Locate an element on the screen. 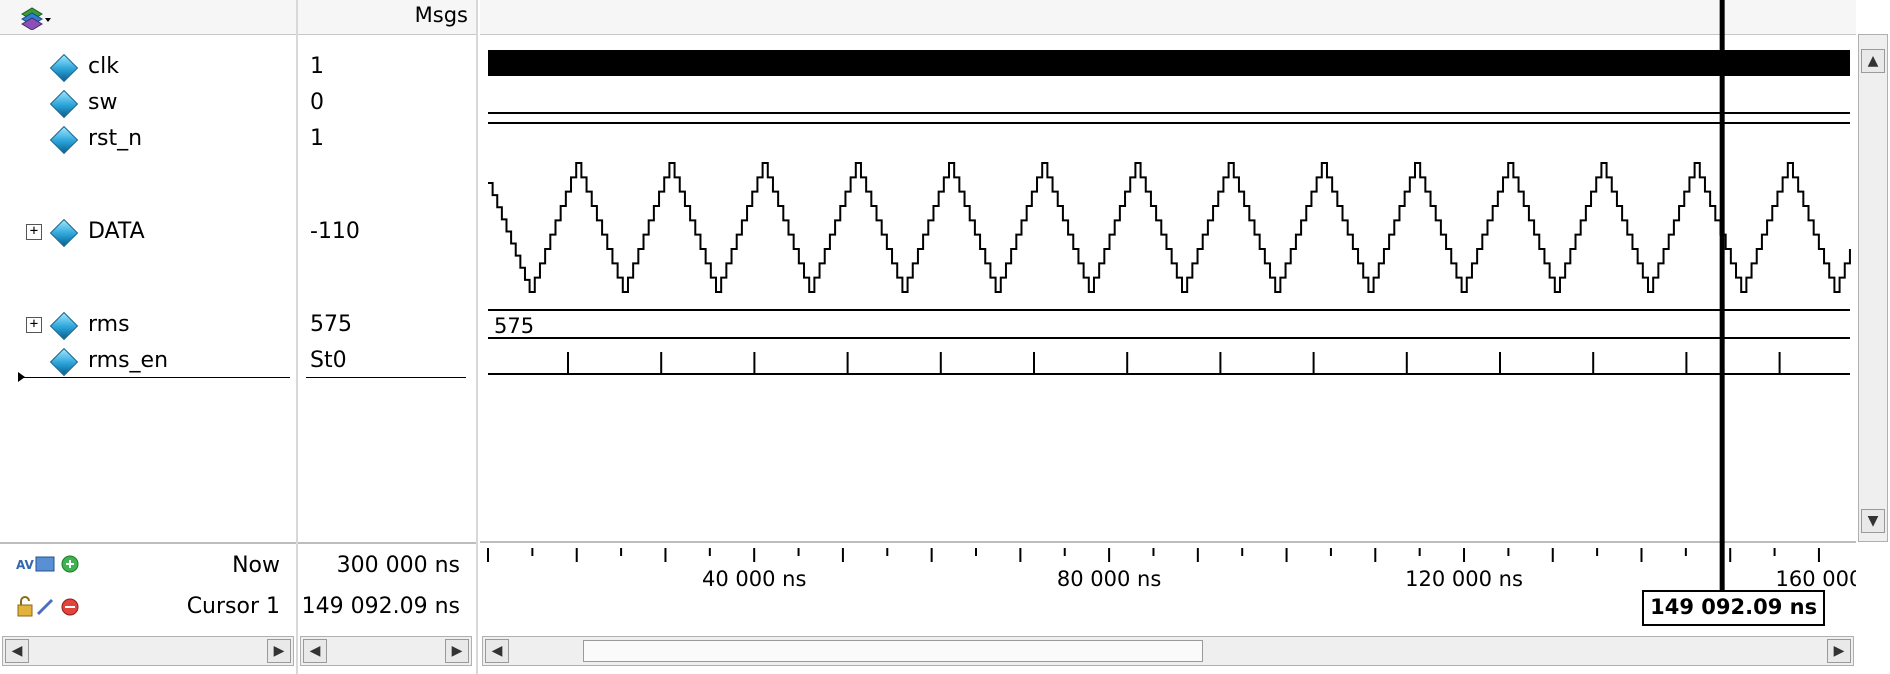 The width and height of the screenshot is (1890, 674). wave-horizontal-scrollbar: ◀ ▶ is located at coordinates (1168, 651).